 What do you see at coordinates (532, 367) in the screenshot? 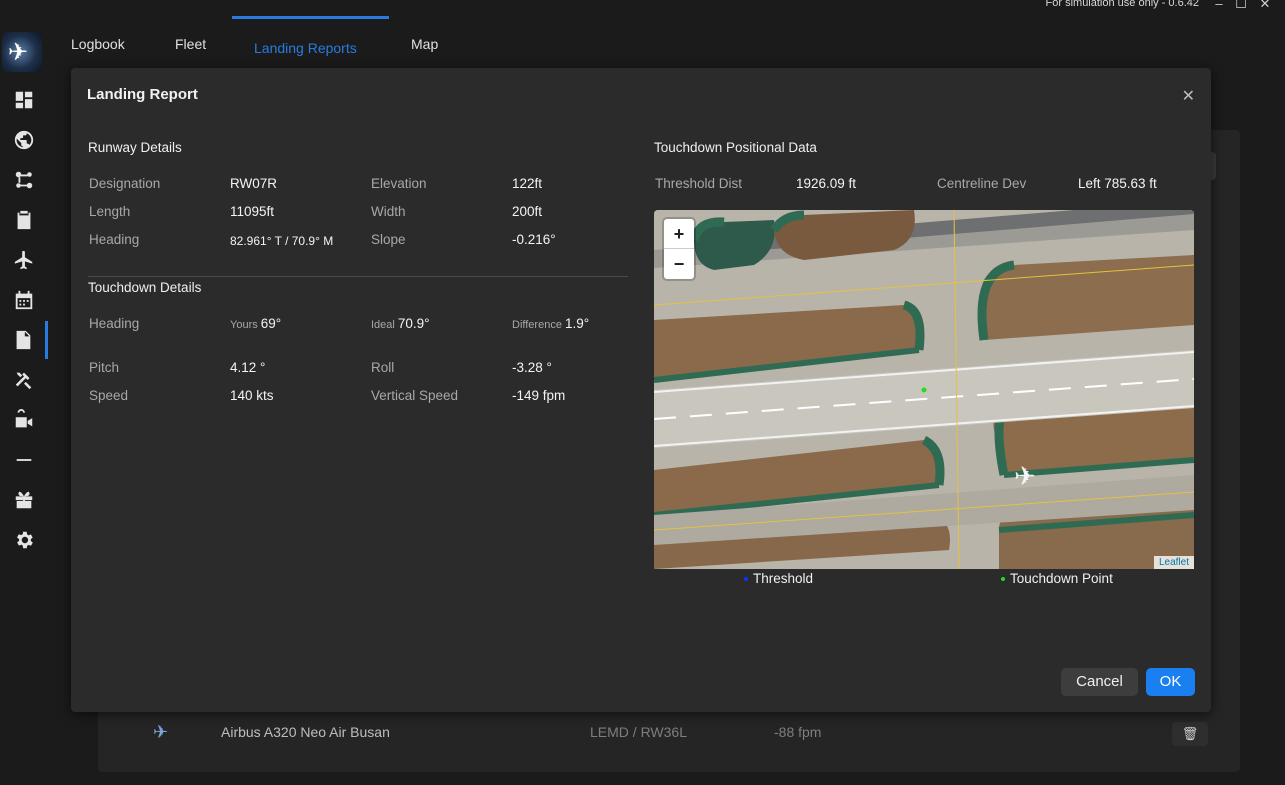
I see `roll-value: -3.28 °` at bounding box center [532, 367].